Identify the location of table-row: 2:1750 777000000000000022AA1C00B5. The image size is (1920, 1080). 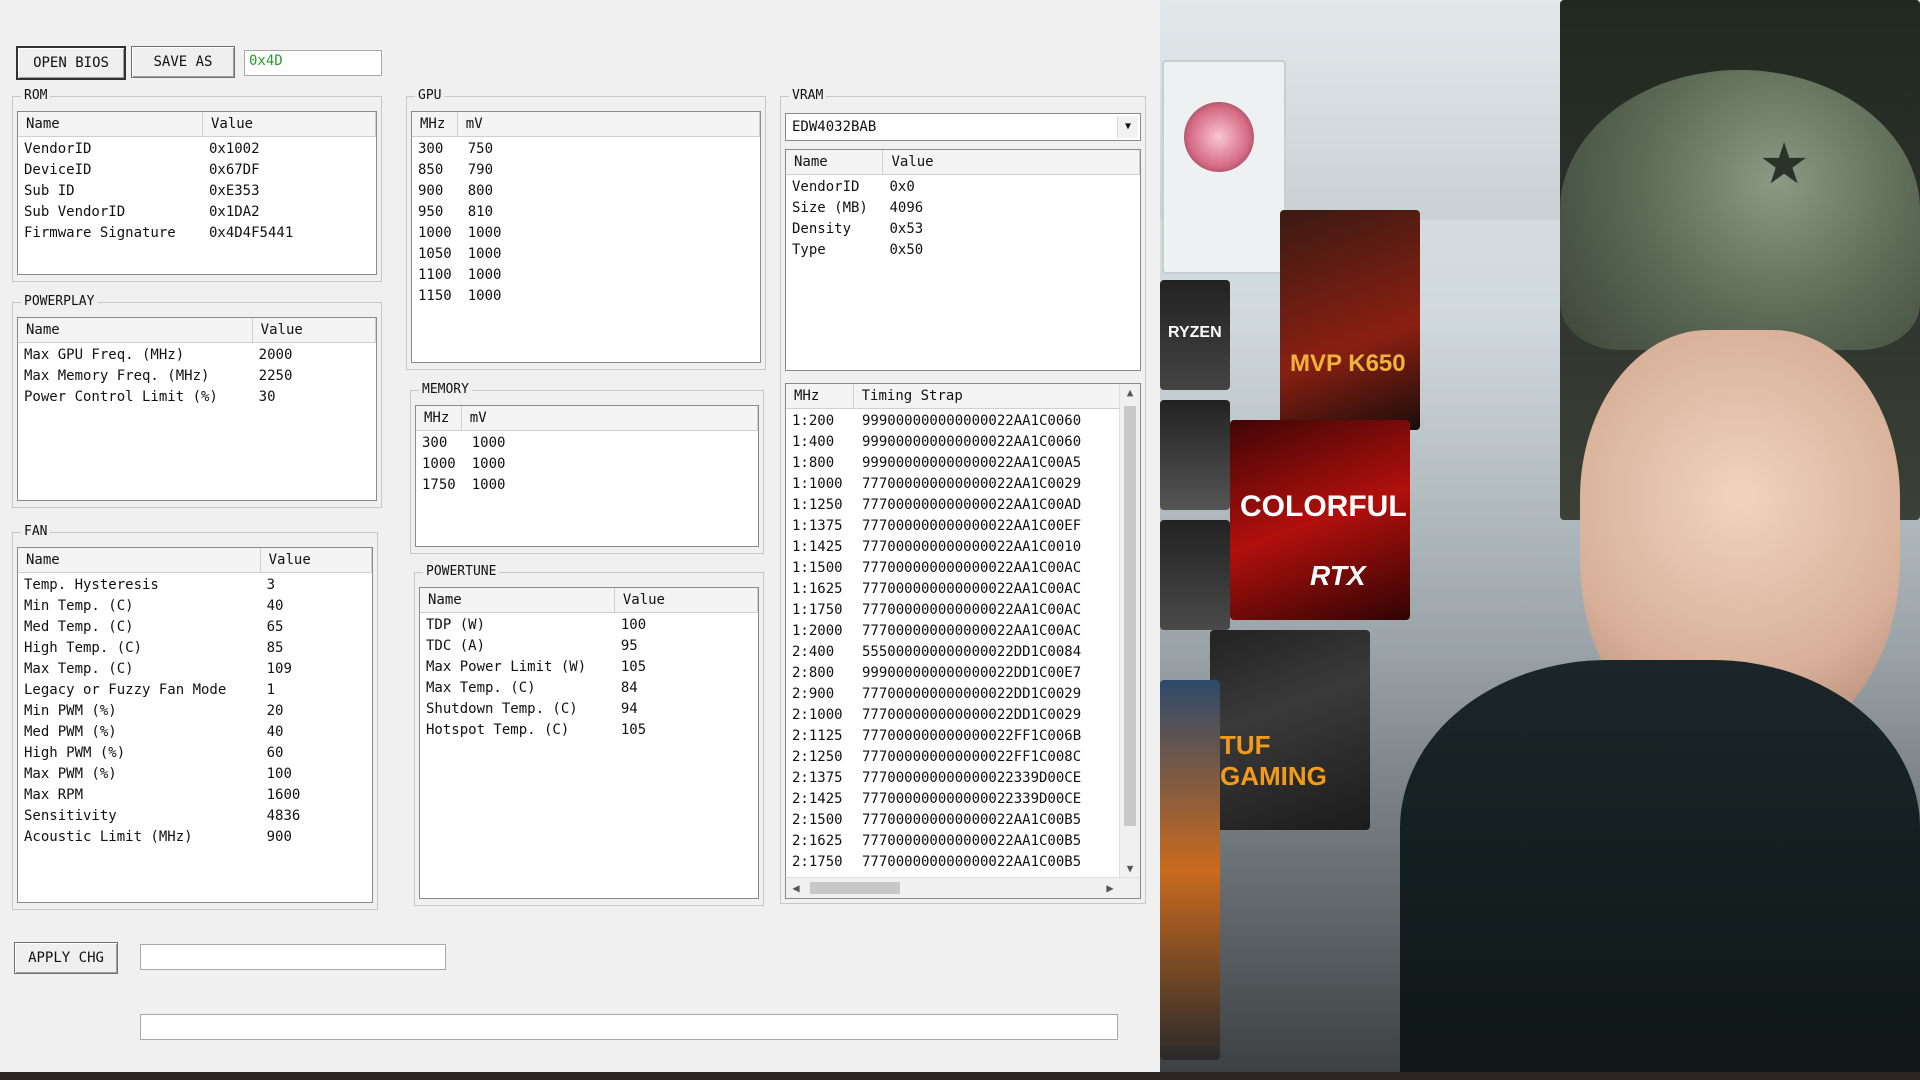
(963, 862).